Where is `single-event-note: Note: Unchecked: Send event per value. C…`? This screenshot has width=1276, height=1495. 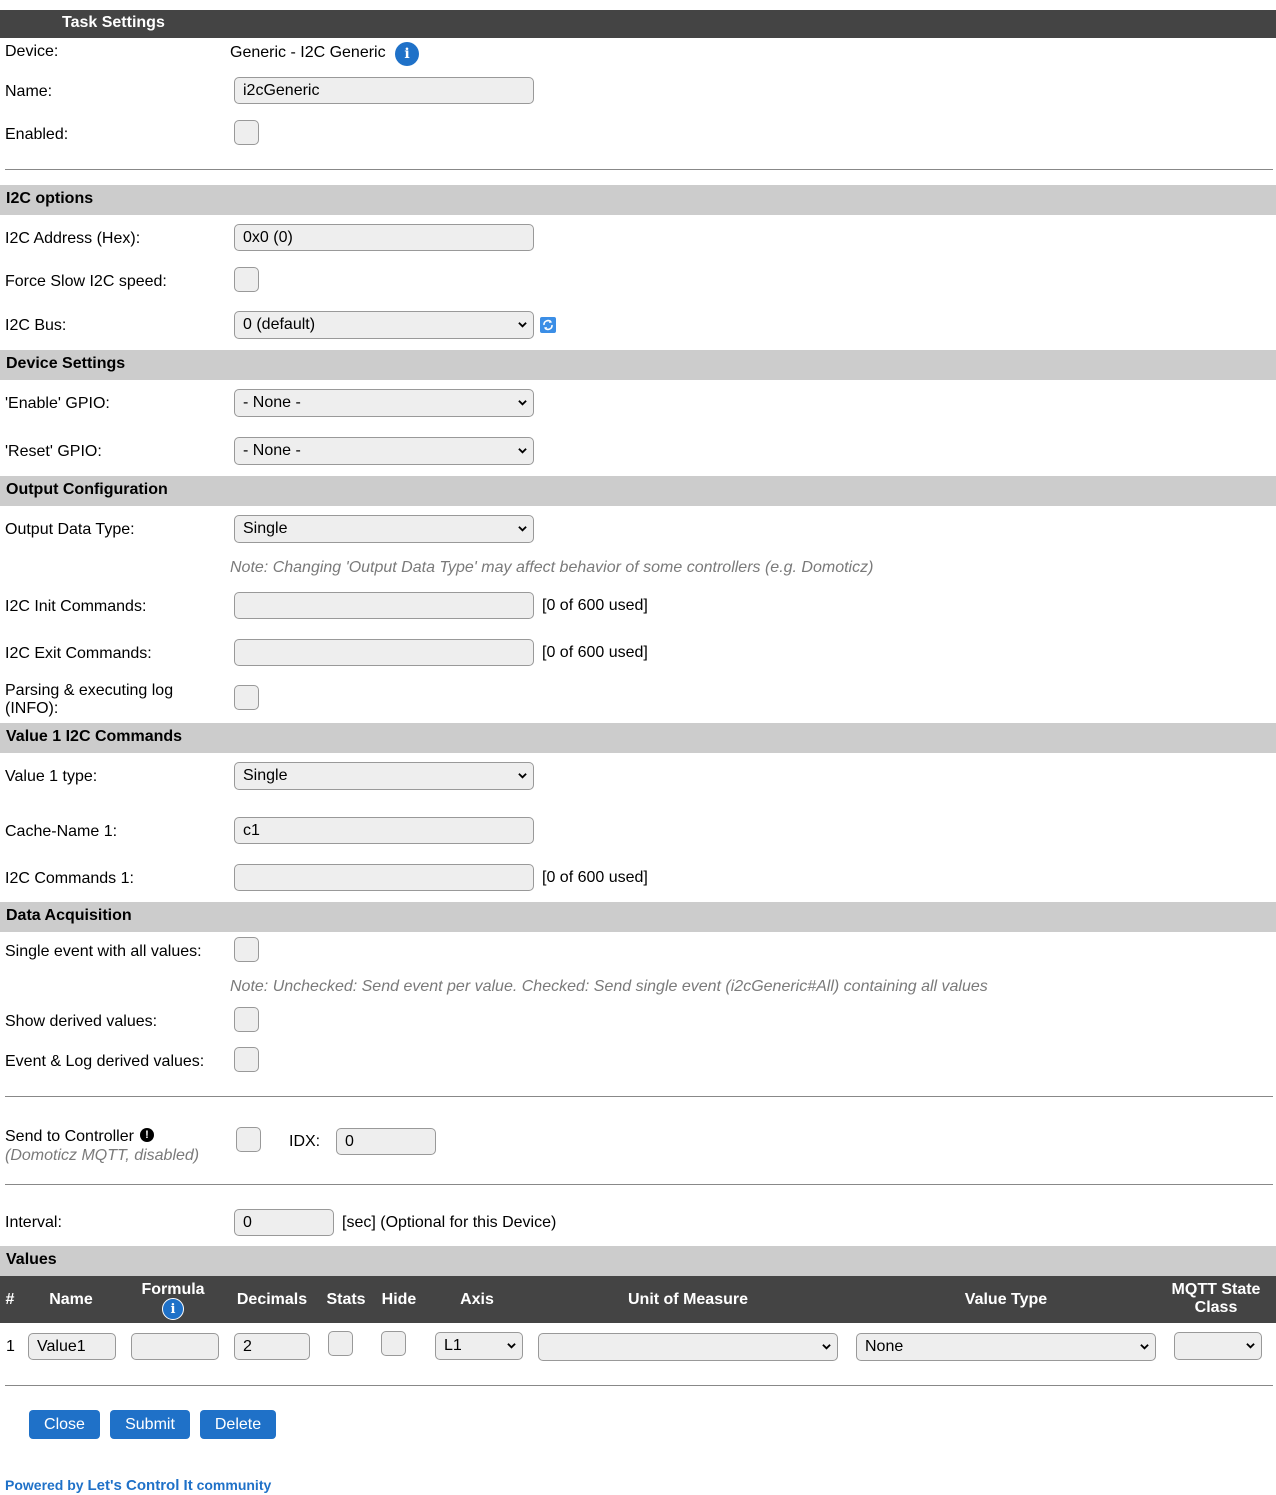 single-event-note: Note: Unchecked: Send event per value. C… is located at coordinates (609, 986).